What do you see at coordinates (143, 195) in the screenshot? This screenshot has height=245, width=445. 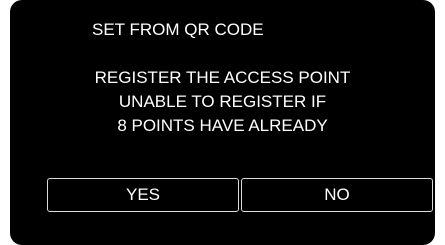 I see `yes-button: YES` at bounding box center [143, 195].